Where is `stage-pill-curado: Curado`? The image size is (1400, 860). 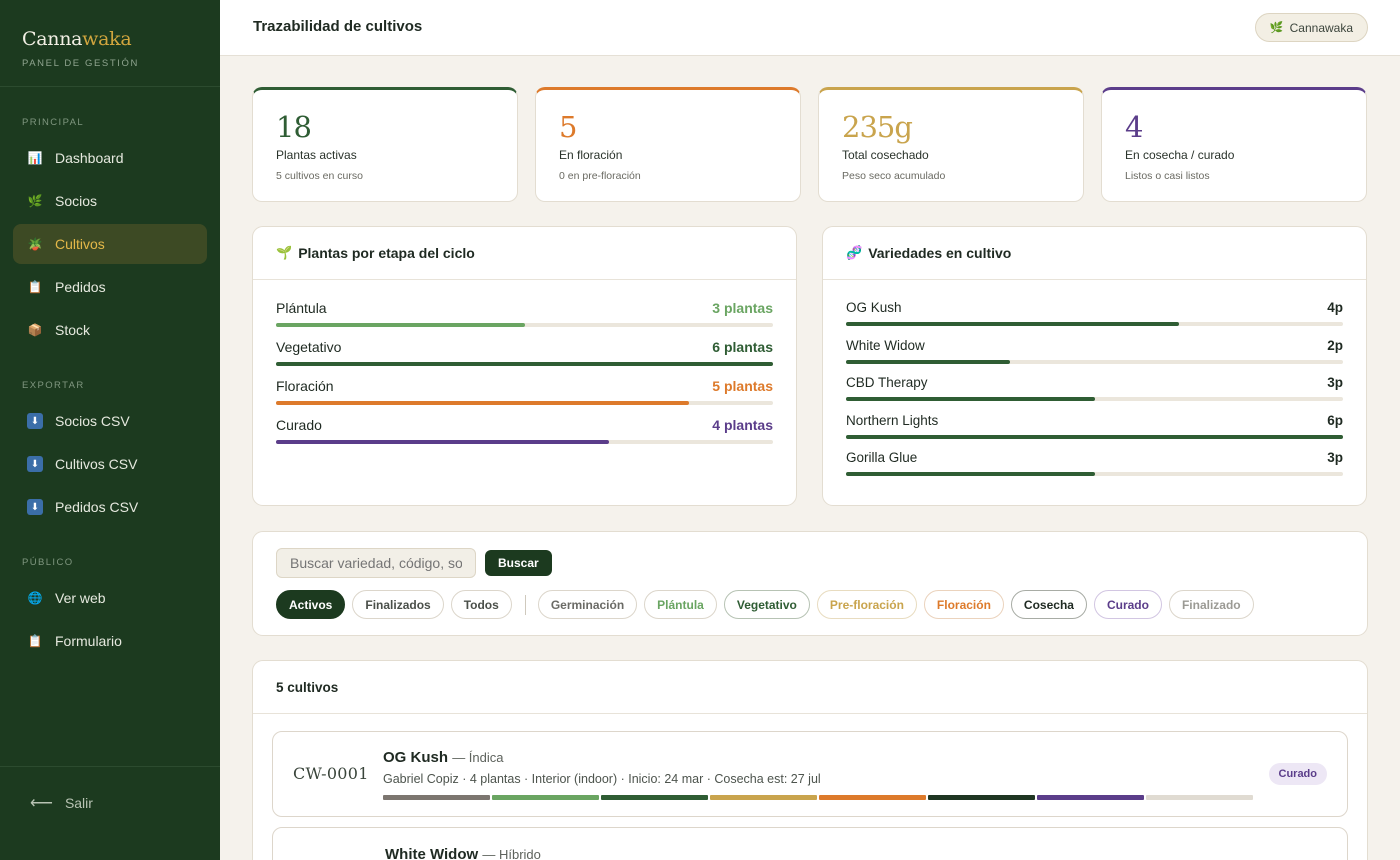 stage-pill-curado: Curado is located at coordinates (1127, 604).